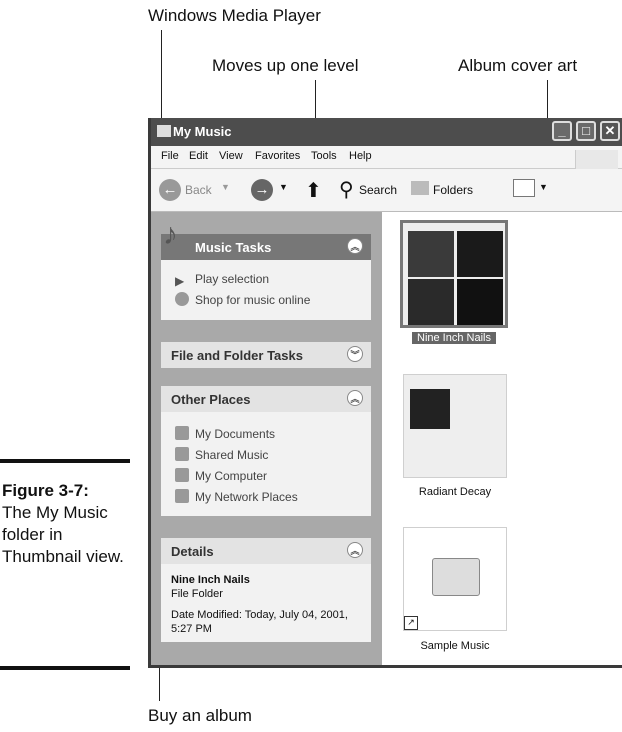  What do you see at coordinates (386, 159) in the screenshot?
I see `menu-bar: File Edit View Favorites Tools Help` at bounding box center [386, 159].